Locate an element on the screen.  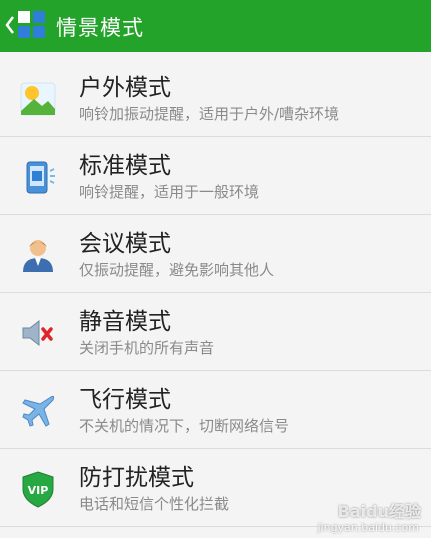
item-description: 响铃提醒，适用于一般环境 is located at coordinates (169, 192).